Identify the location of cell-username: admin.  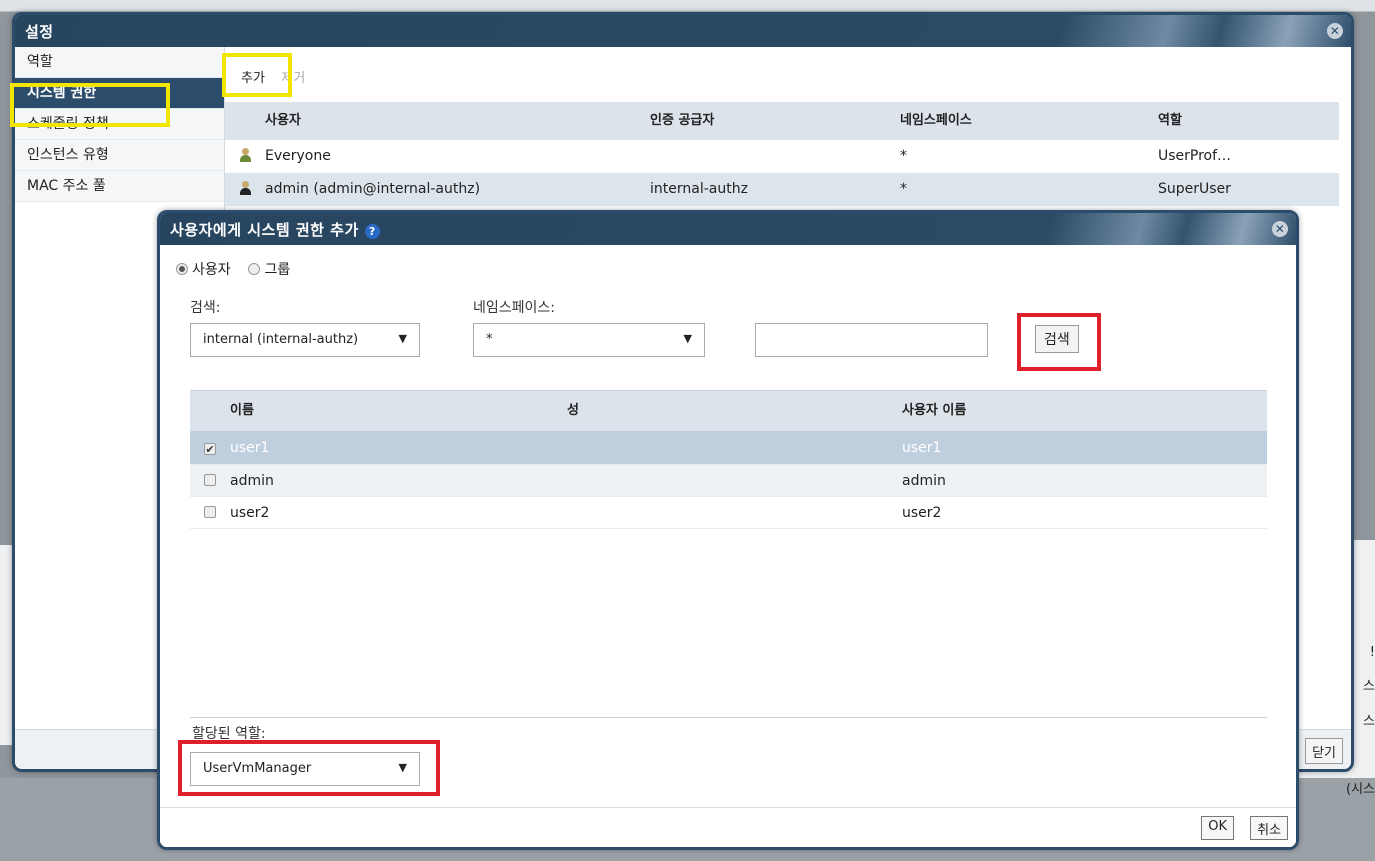
(924, 481).